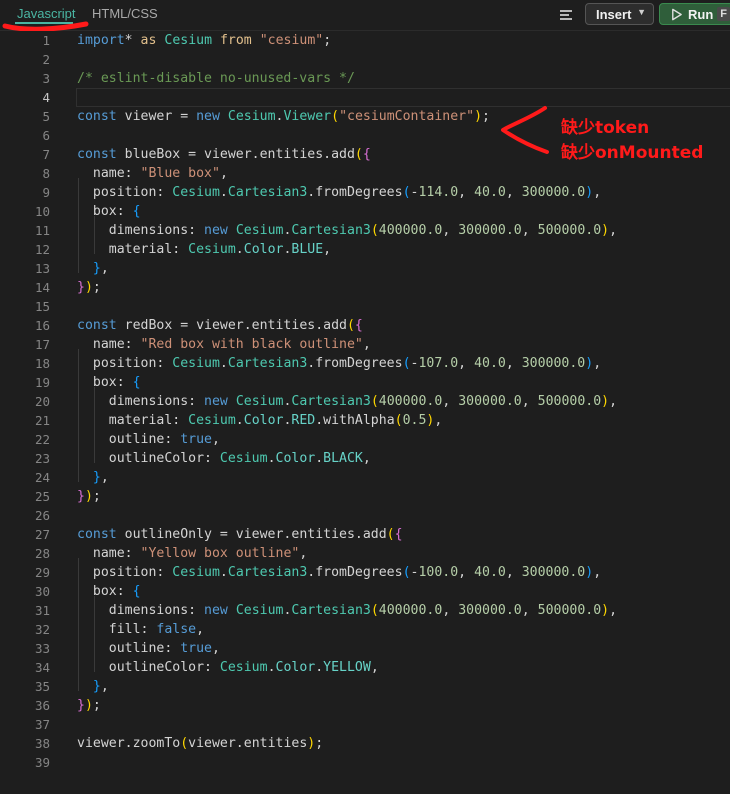  What do you see at coordinates (365, 306) in the screenshot?
I see `code-line: 15` at bounding box center [365, 306].